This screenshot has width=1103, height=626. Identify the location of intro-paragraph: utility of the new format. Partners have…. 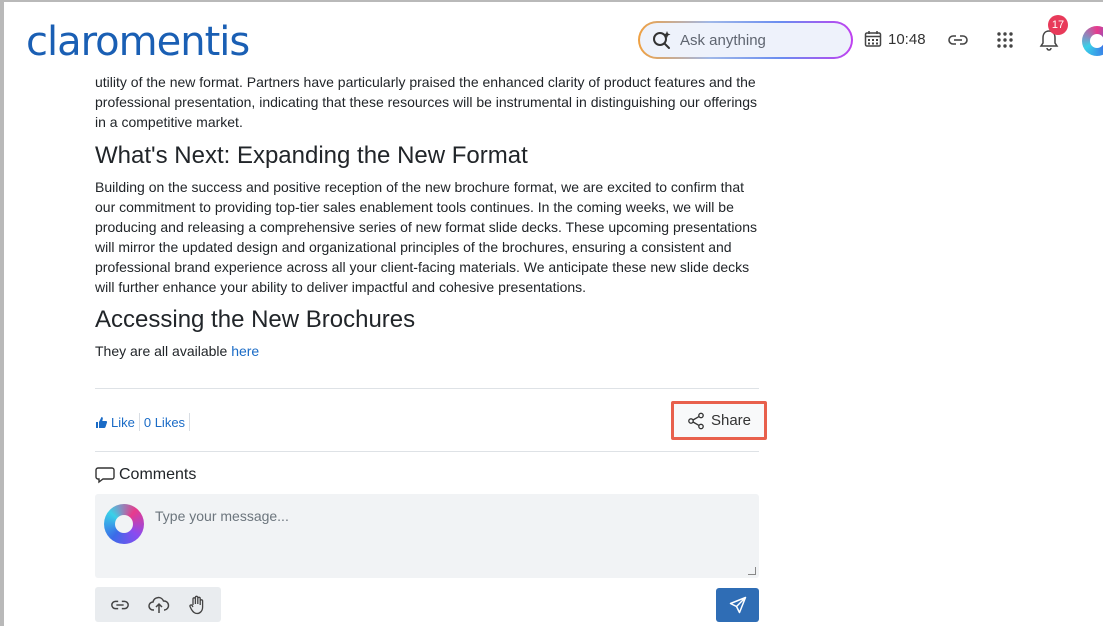
(426, 102).